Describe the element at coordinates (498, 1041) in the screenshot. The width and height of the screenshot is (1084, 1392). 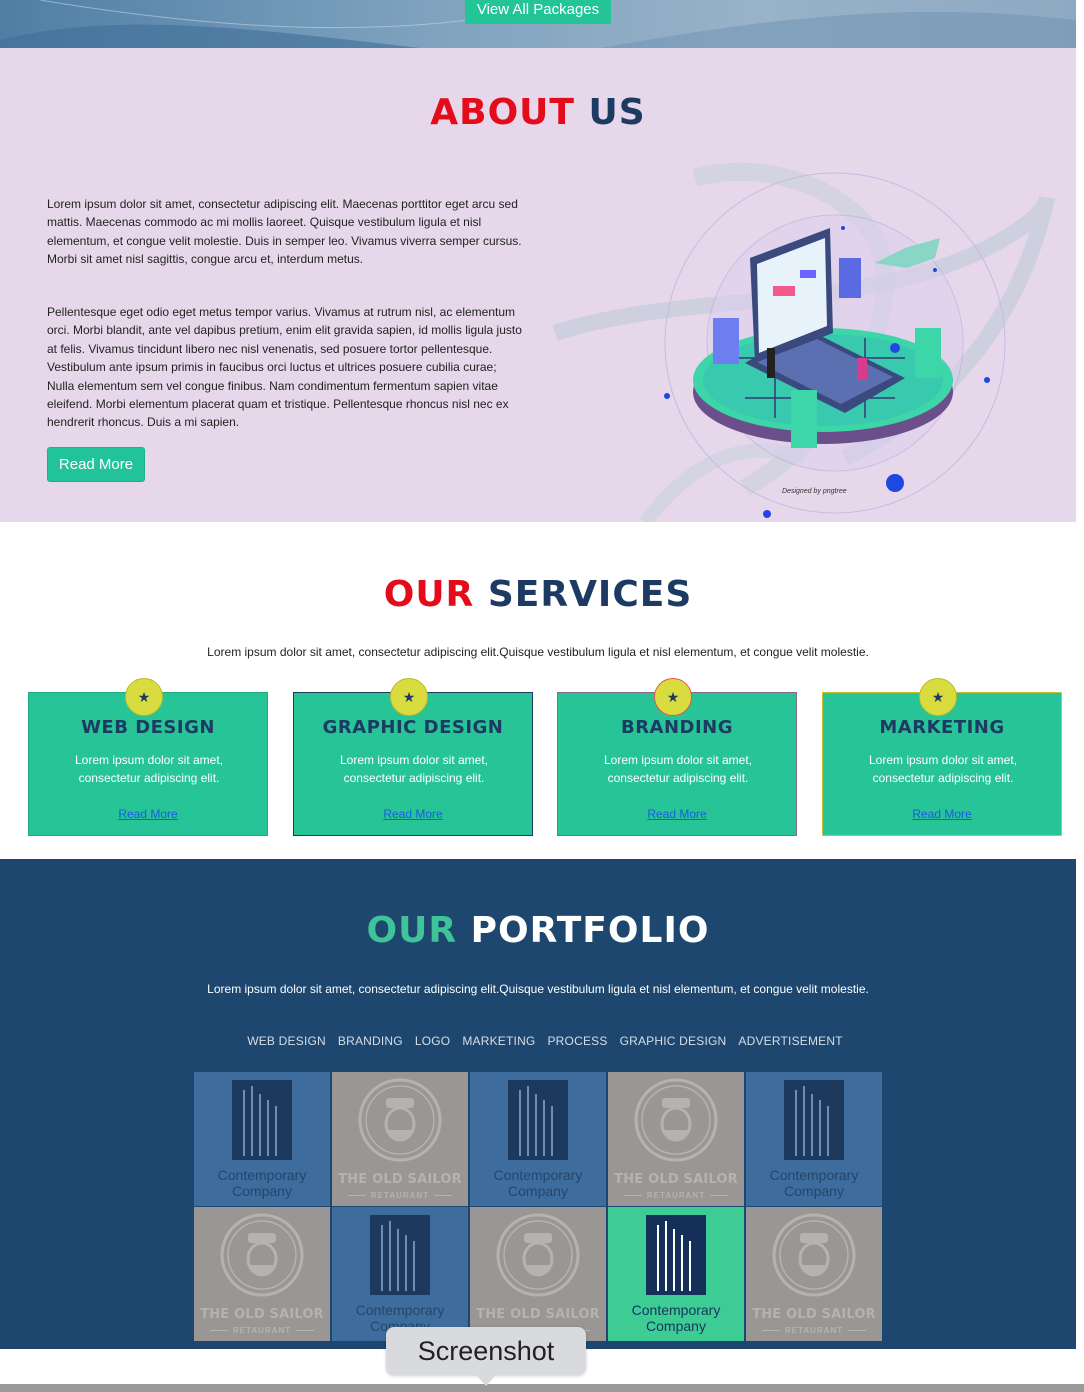
I see `filter-marketing: MARKETING` at that location.